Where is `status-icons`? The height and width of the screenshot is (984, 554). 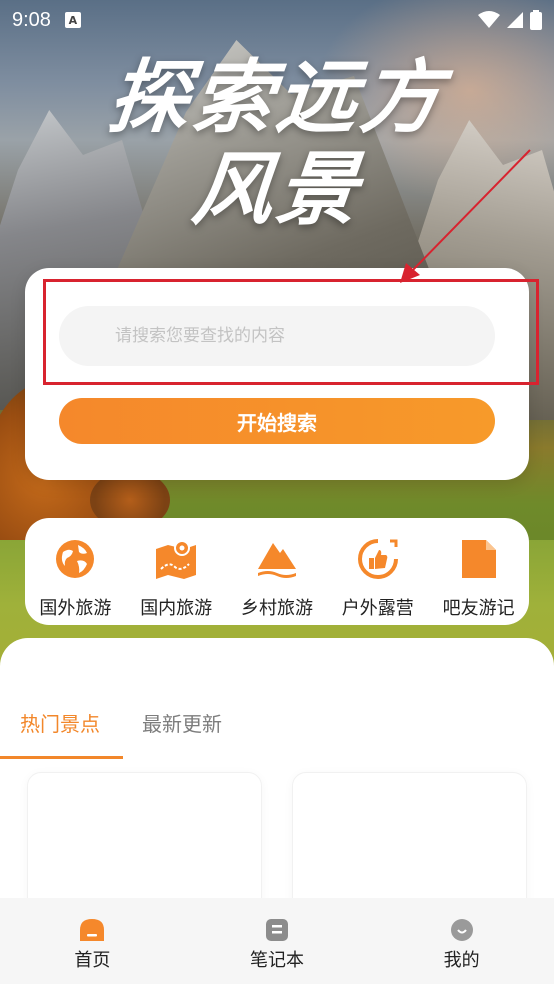
status-icons is located at coordinates (510, 20).